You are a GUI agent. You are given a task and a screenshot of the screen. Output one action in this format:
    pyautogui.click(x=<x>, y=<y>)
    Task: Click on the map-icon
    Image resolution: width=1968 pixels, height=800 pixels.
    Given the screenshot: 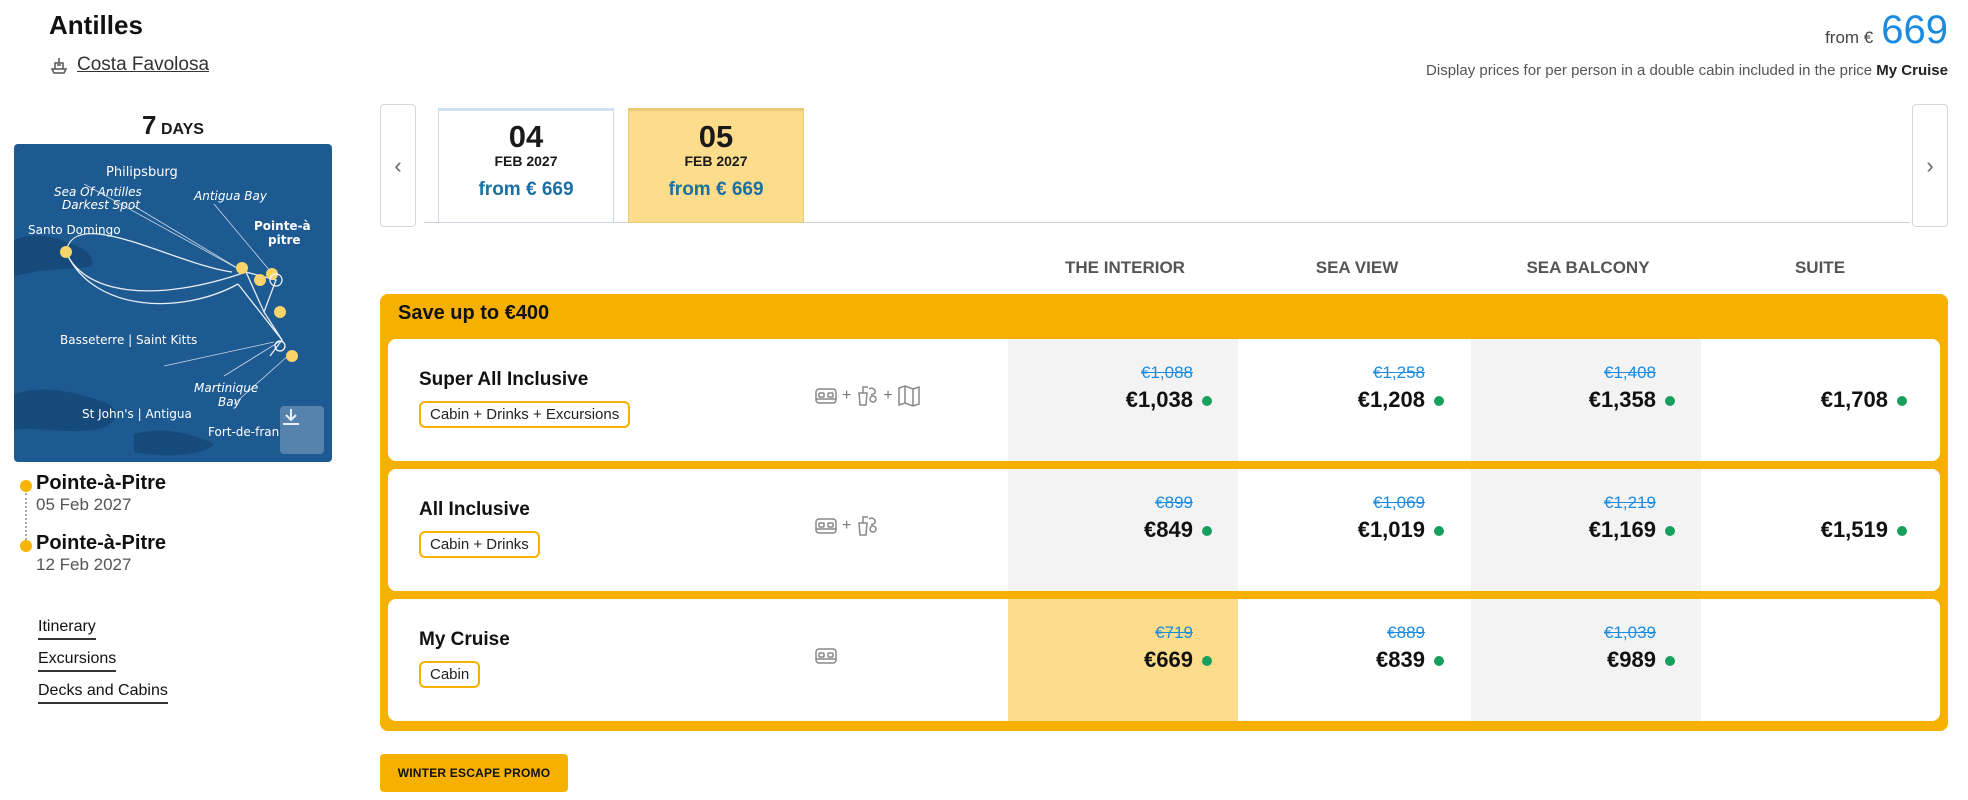 What is the action you would take?
    pyautogui.click(x=908, y=396)
    